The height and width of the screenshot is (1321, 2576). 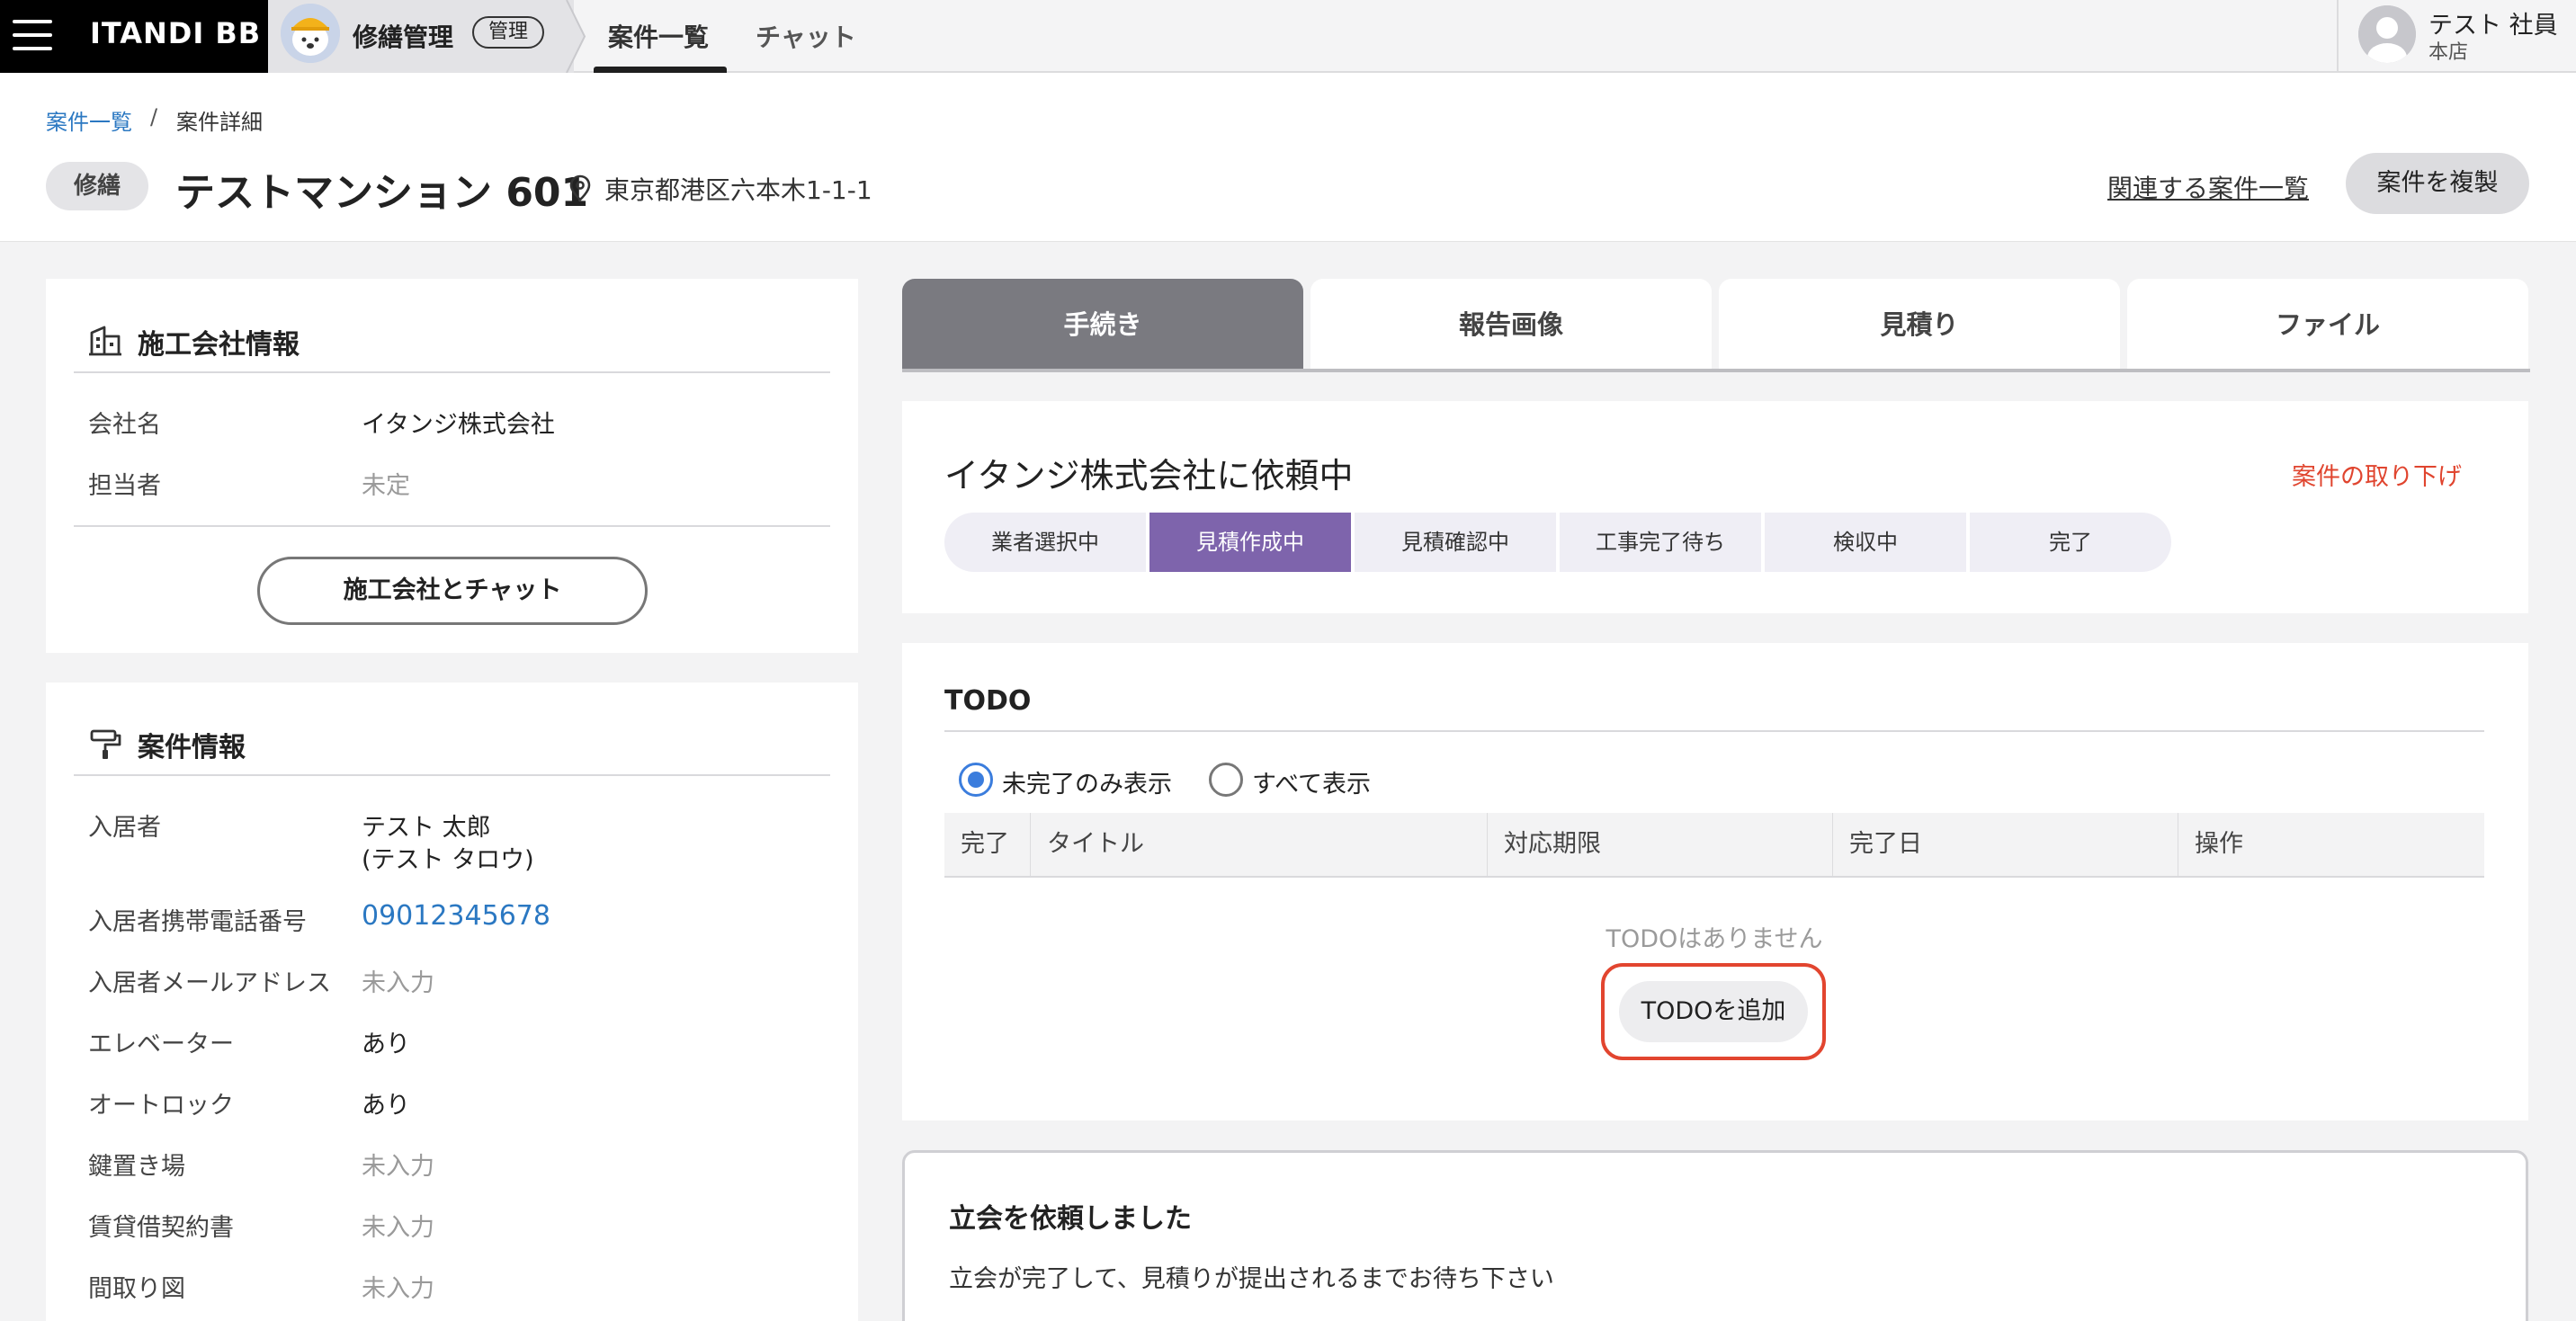 I want to click on contact-person-value: 未定, so click(x=386, y=486).